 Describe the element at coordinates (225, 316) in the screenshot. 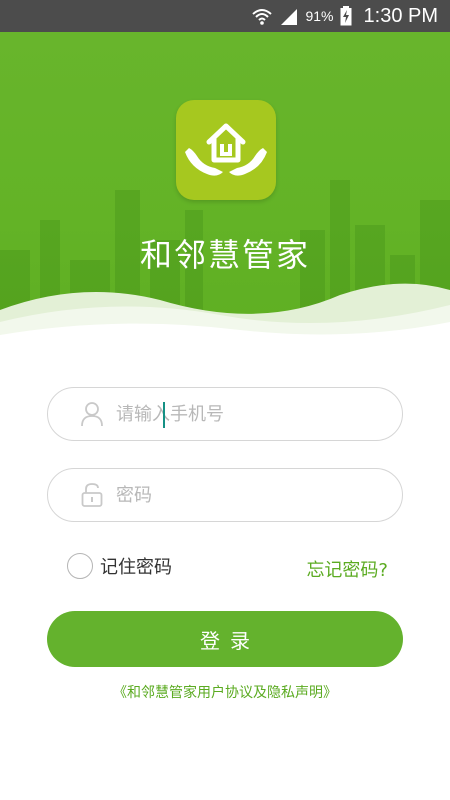

I see `wave-decoration` at that location.